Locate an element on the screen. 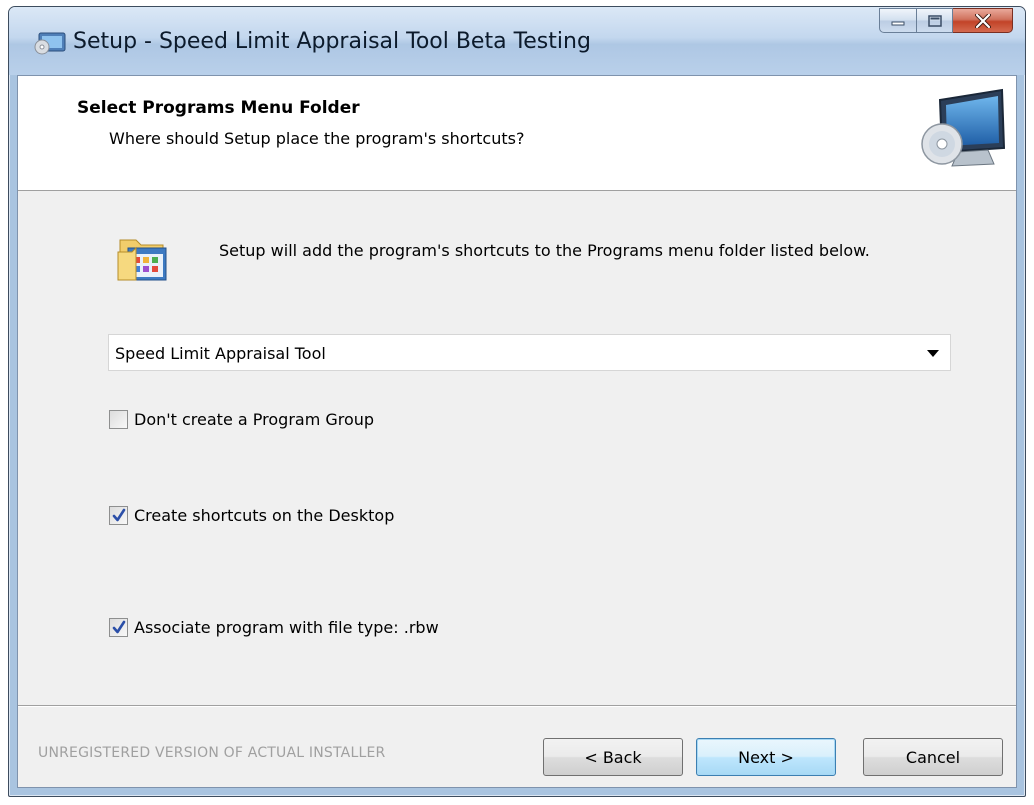 This screenshot has height=805, width=1034. back-button: < Back is located at coordinates (613, 757).